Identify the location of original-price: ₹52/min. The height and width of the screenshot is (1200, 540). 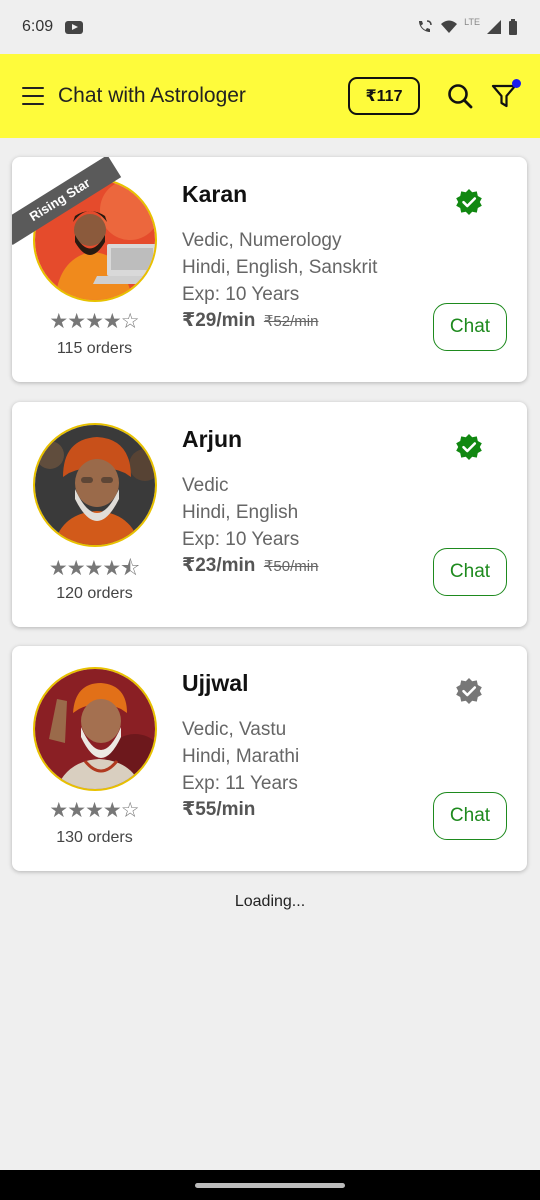
(291, 321).